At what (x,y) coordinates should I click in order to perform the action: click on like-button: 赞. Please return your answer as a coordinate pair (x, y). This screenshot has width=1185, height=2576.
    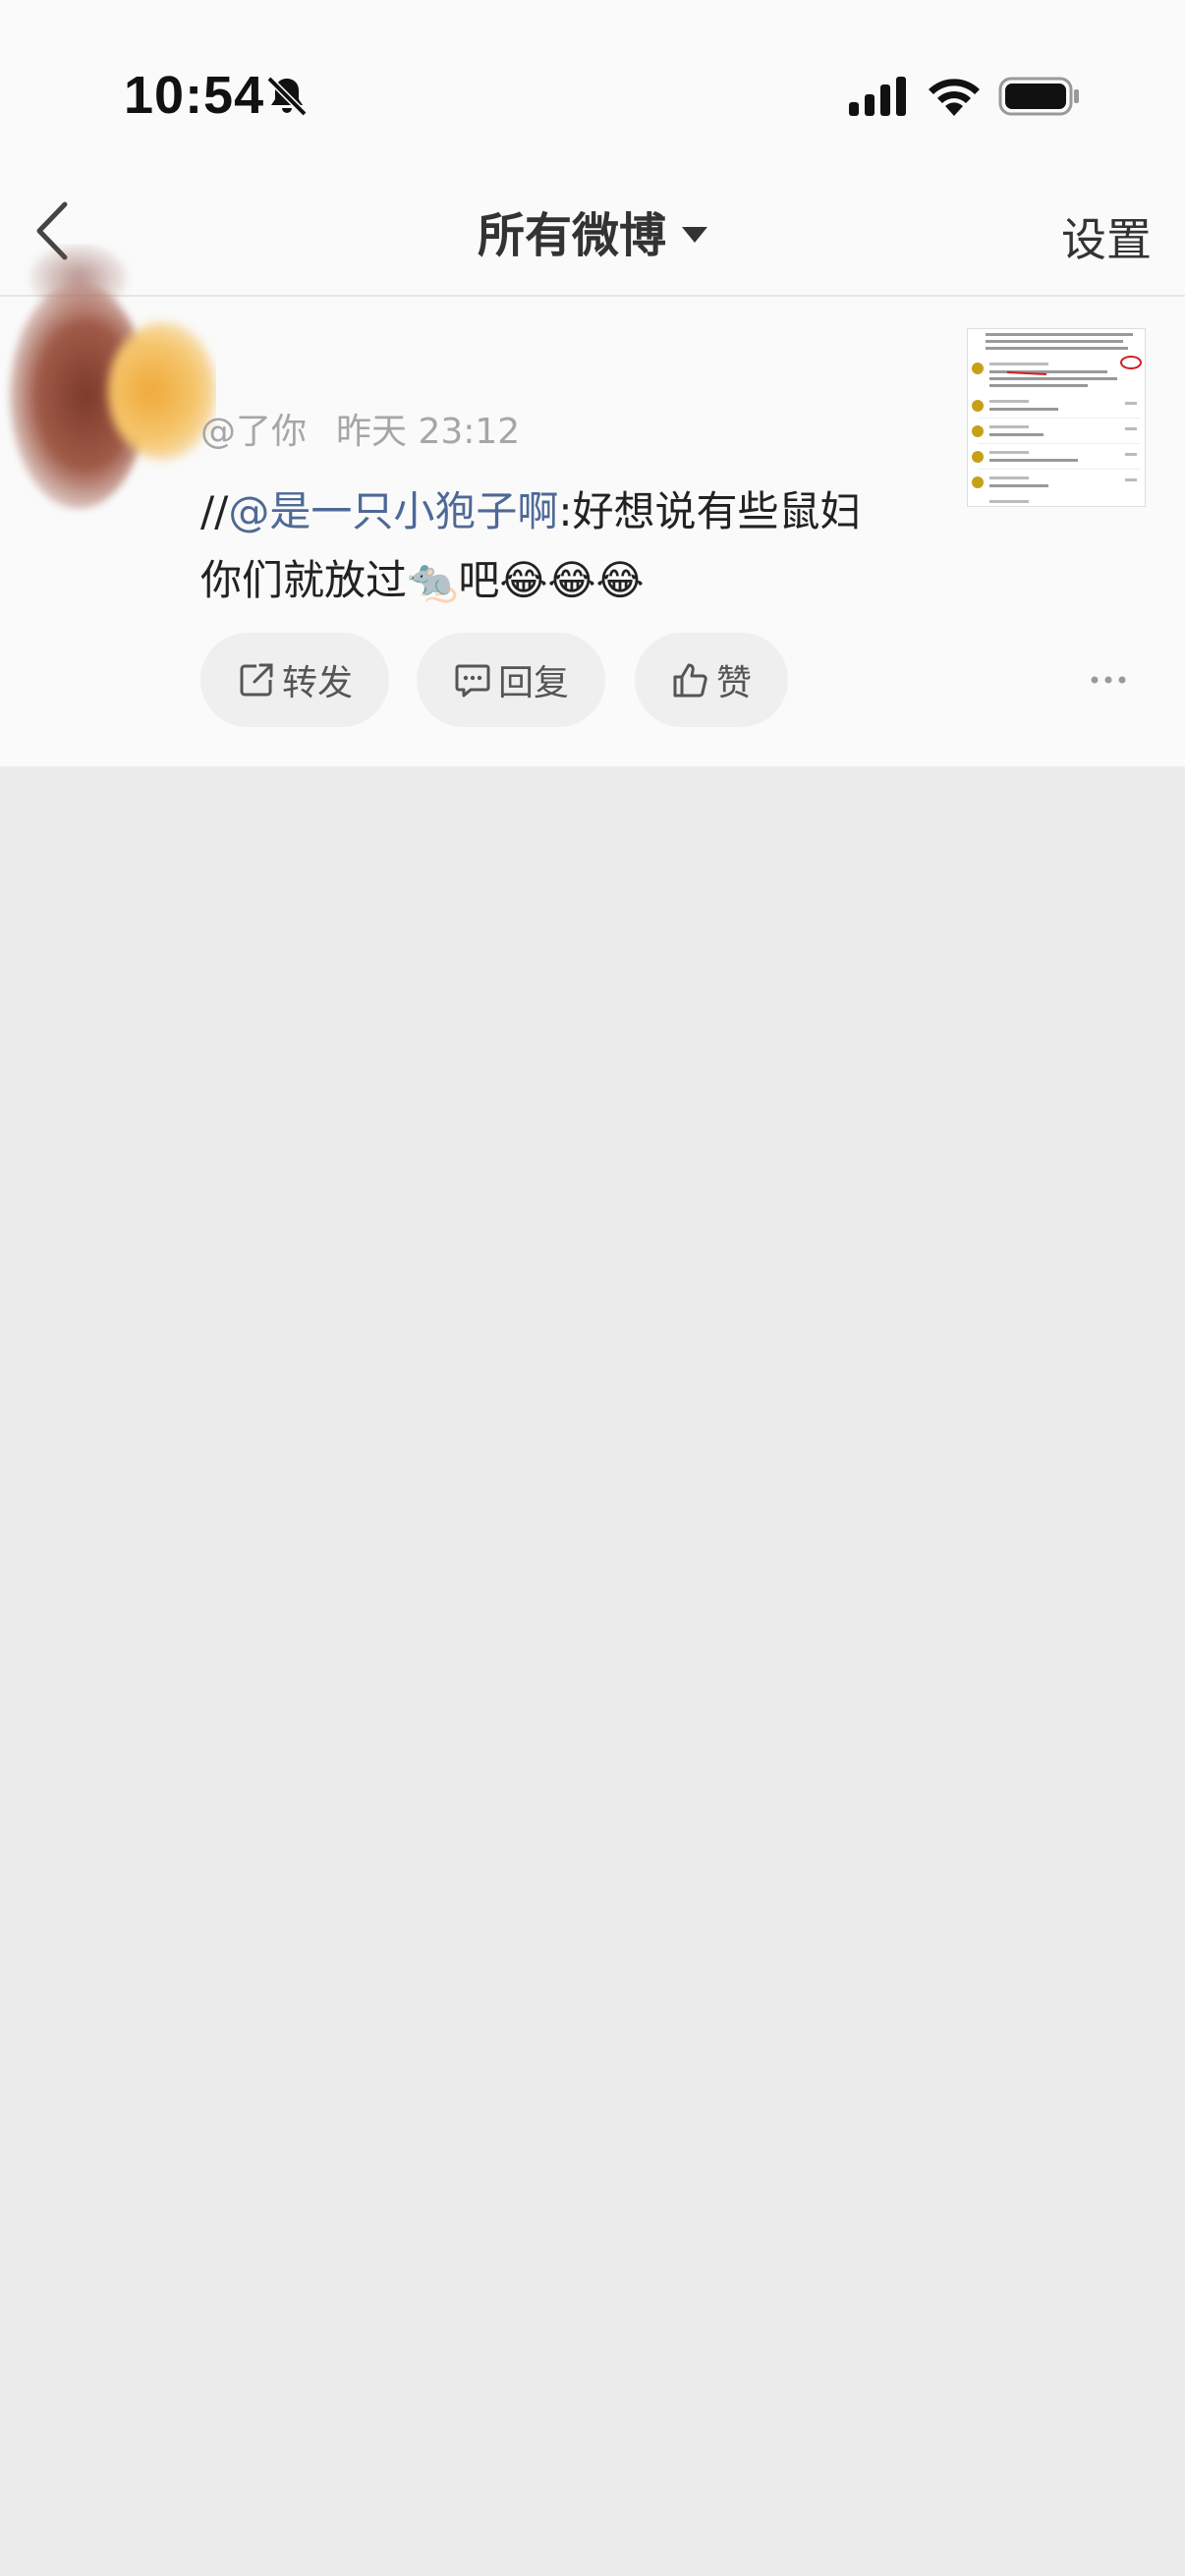
    Looking at the image, I should click on (712, 680).